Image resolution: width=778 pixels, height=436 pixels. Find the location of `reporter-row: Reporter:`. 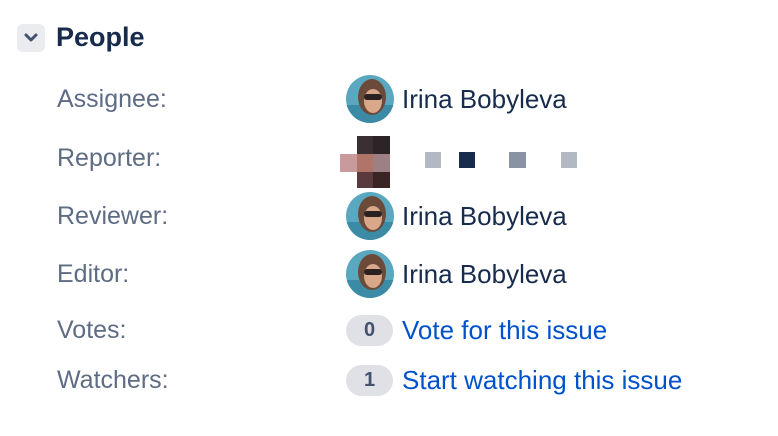

reporter-row: Reporter: is located at coordinates (407, 158).